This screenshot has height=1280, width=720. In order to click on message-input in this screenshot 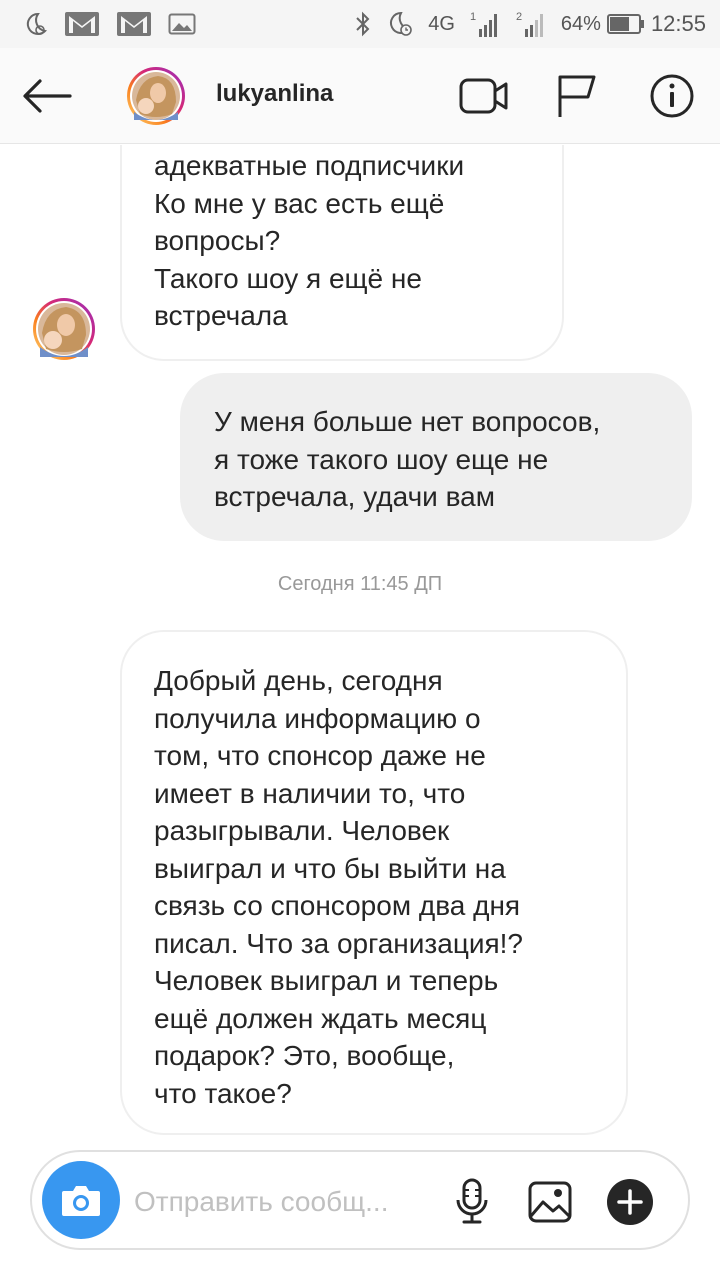, I will do `click(284, 1202)`.